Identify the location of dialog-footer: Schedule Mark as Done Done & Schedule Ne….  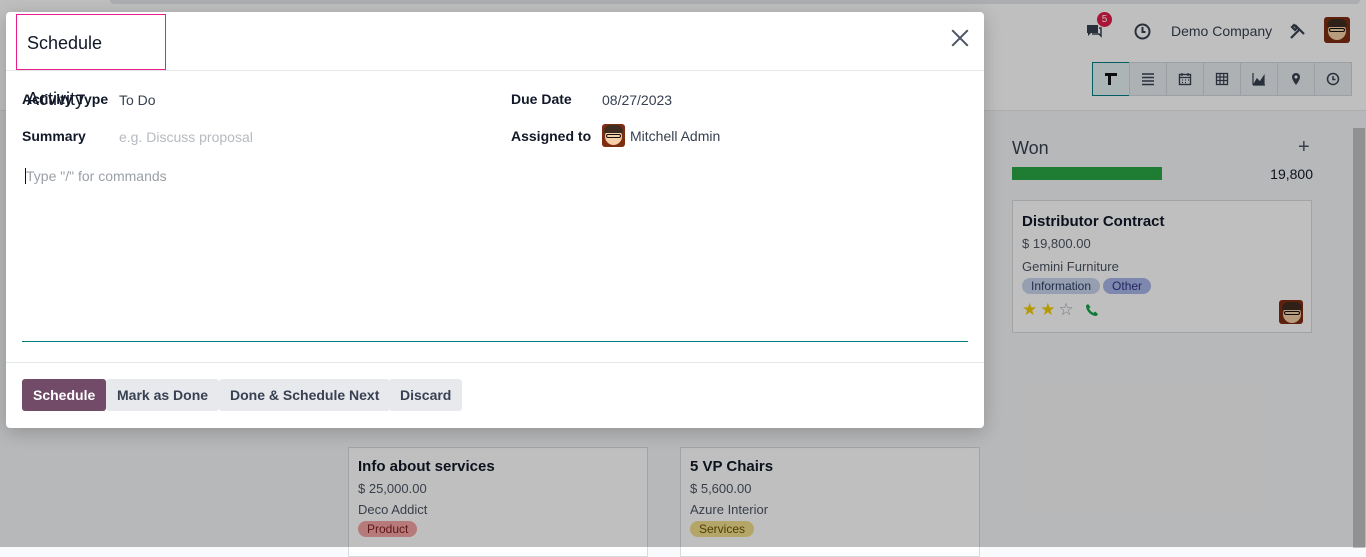
(495, 395).